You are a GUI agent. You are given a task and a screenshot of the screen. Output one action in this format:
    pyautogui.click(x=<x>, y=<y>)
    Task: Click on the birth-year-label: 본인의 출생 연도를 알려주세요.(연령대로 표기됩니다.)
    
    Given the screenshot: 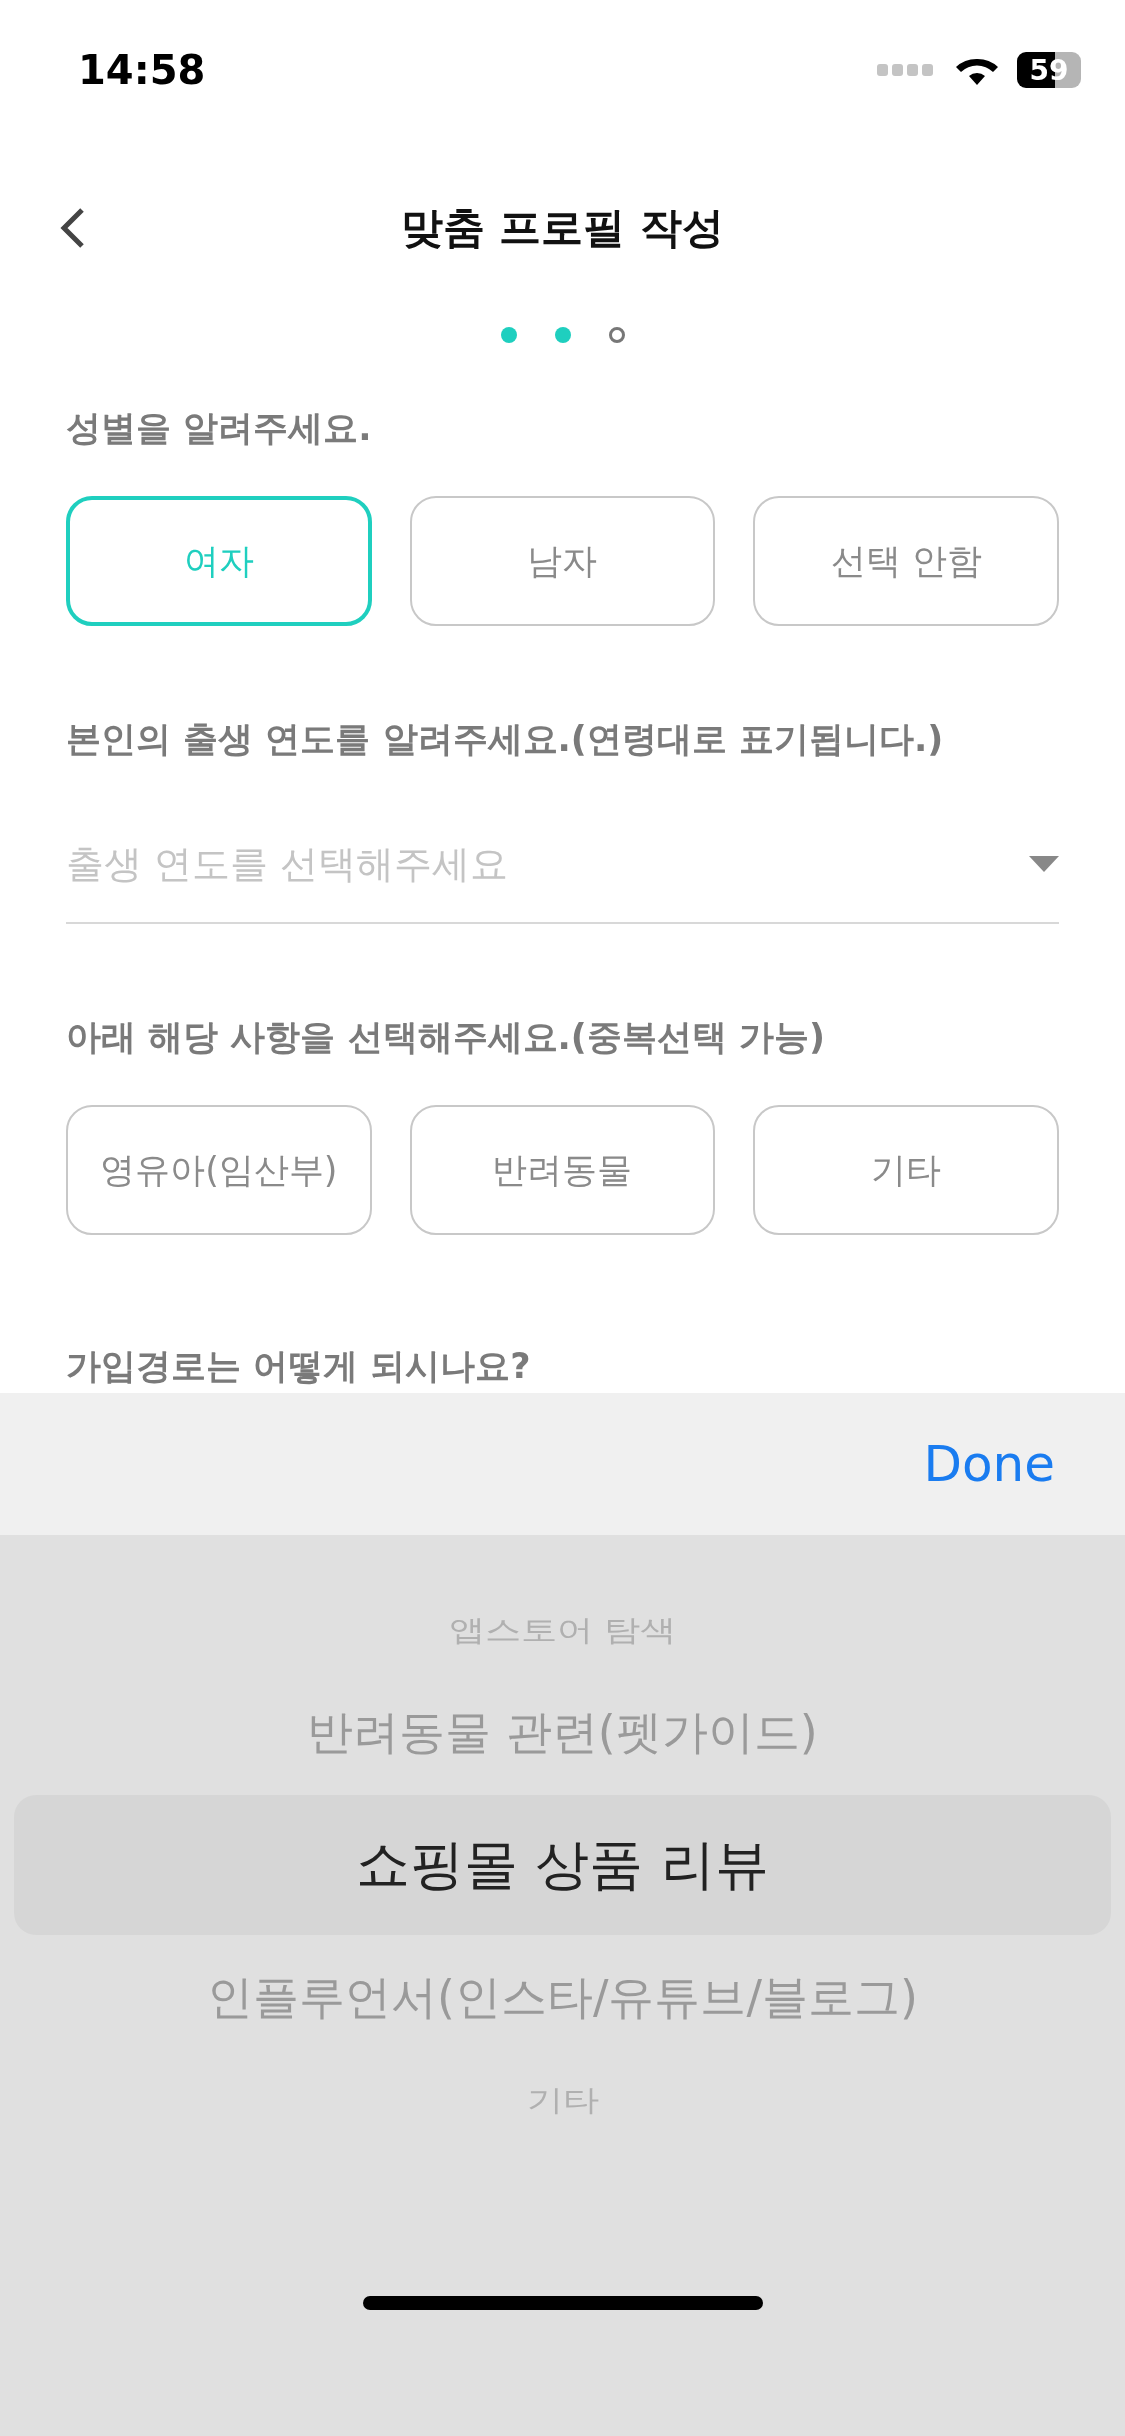 What is the action you would take?
    pyautogui.click(x=505, y=739)
    